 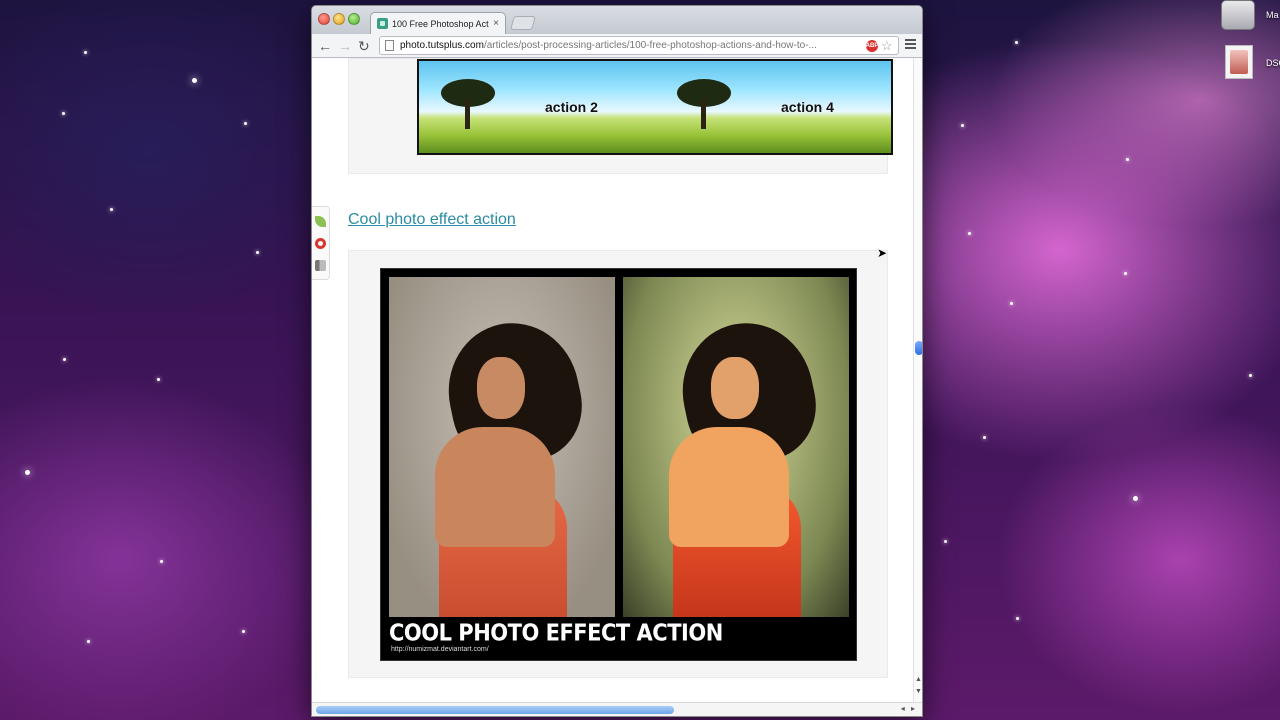 What do you see at coordinates (364, 46) in the screenshot?
I see `reload-button: ↻` at bounding box center [364, 46].